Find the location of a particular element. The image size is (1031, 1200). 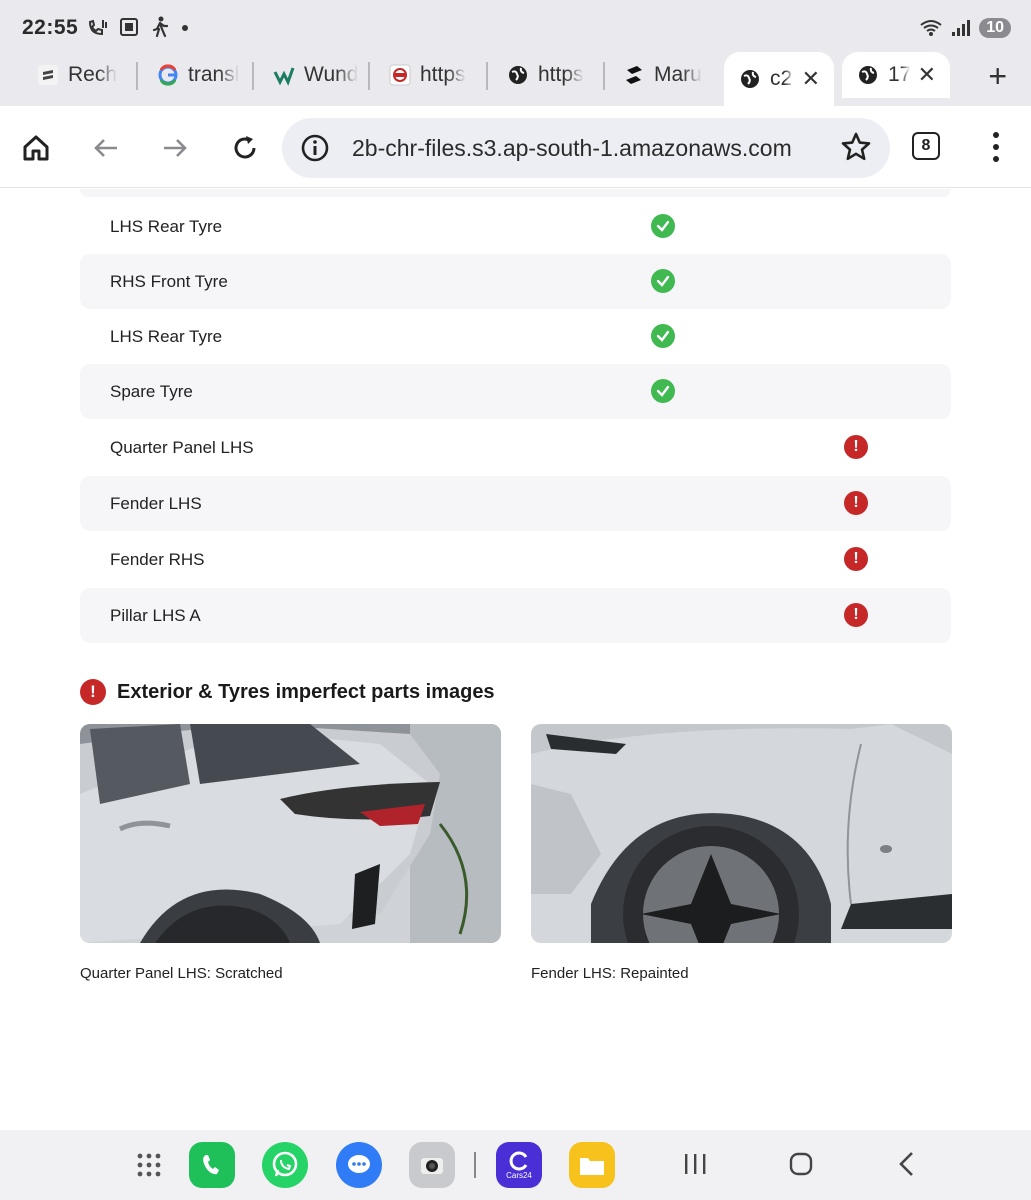

dock-divider is located at coordinates (475, 1165).